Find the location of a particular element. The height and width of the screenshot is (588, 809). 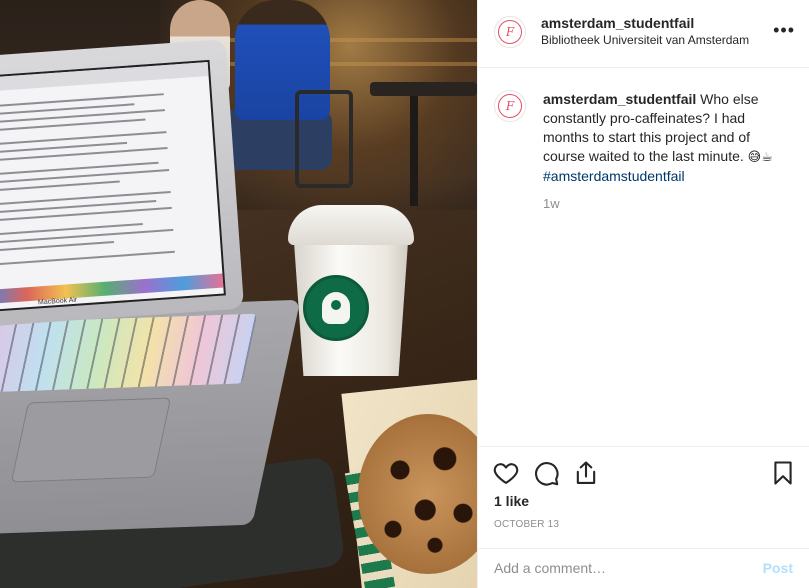

caption-avatar: F is located at coordinates (510, 106).